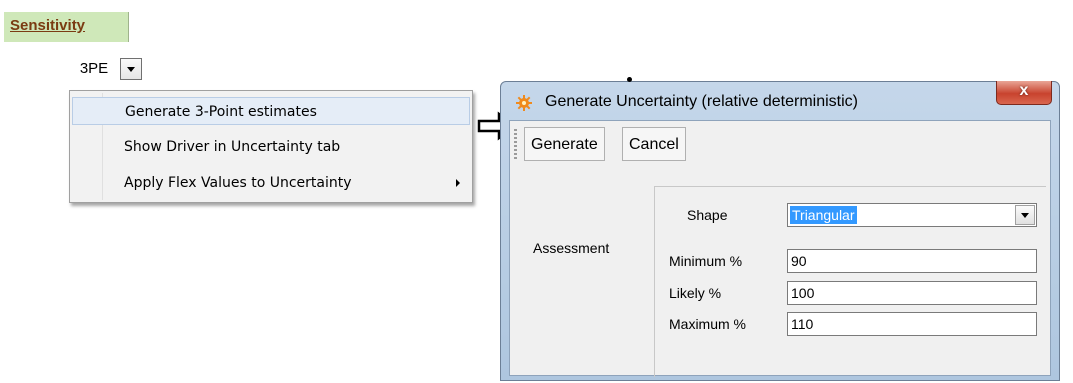  What do you see at coordinates (564, 144) in the screenshot?
I see `generate-button: Generate` at bounding box center [564, 144].